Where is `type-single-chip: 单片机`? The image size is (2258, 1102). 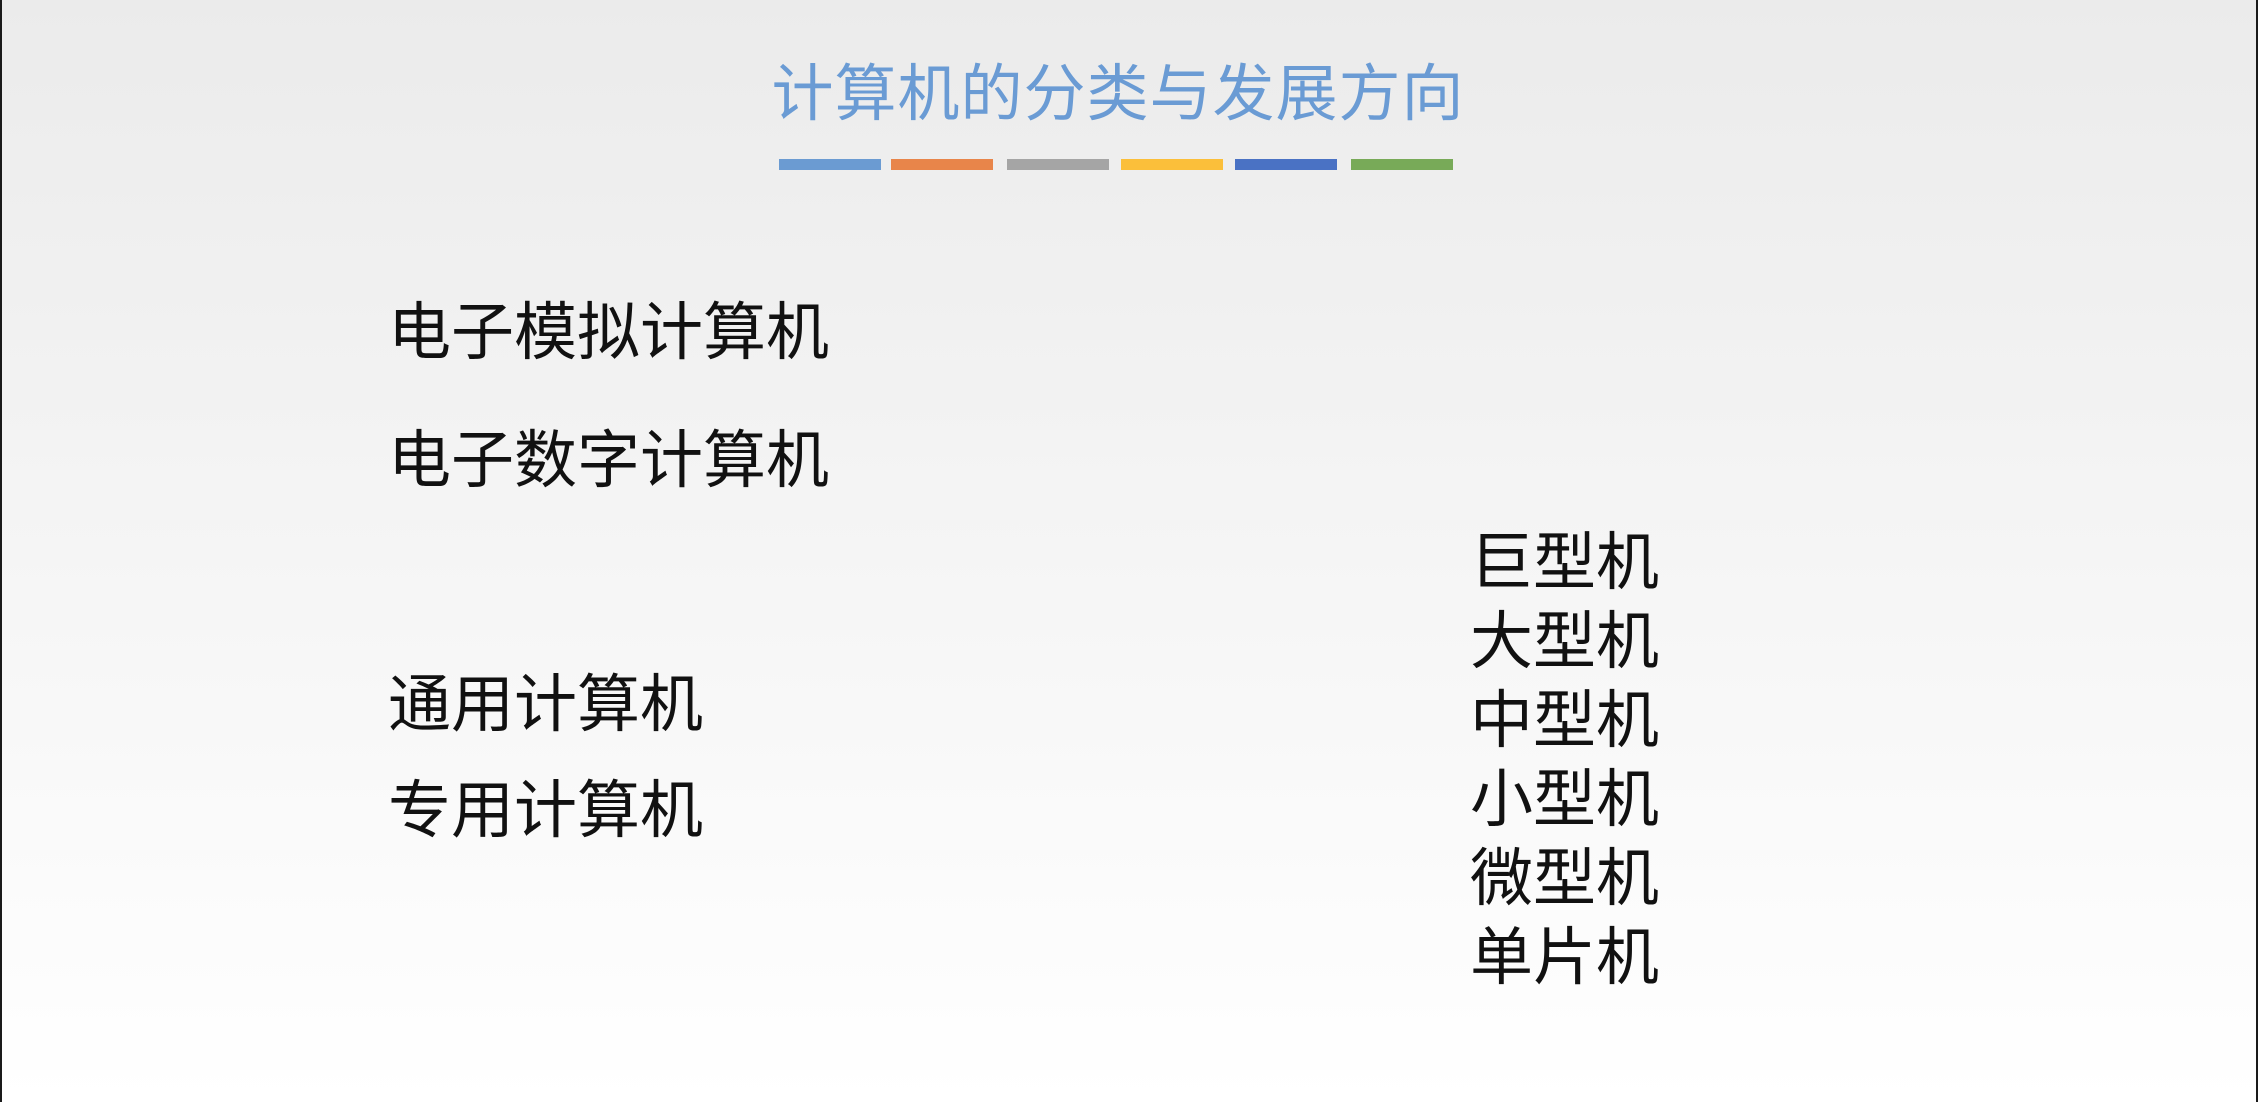 type-single-chip: 单片机 is located at coordinates (1564, 957).